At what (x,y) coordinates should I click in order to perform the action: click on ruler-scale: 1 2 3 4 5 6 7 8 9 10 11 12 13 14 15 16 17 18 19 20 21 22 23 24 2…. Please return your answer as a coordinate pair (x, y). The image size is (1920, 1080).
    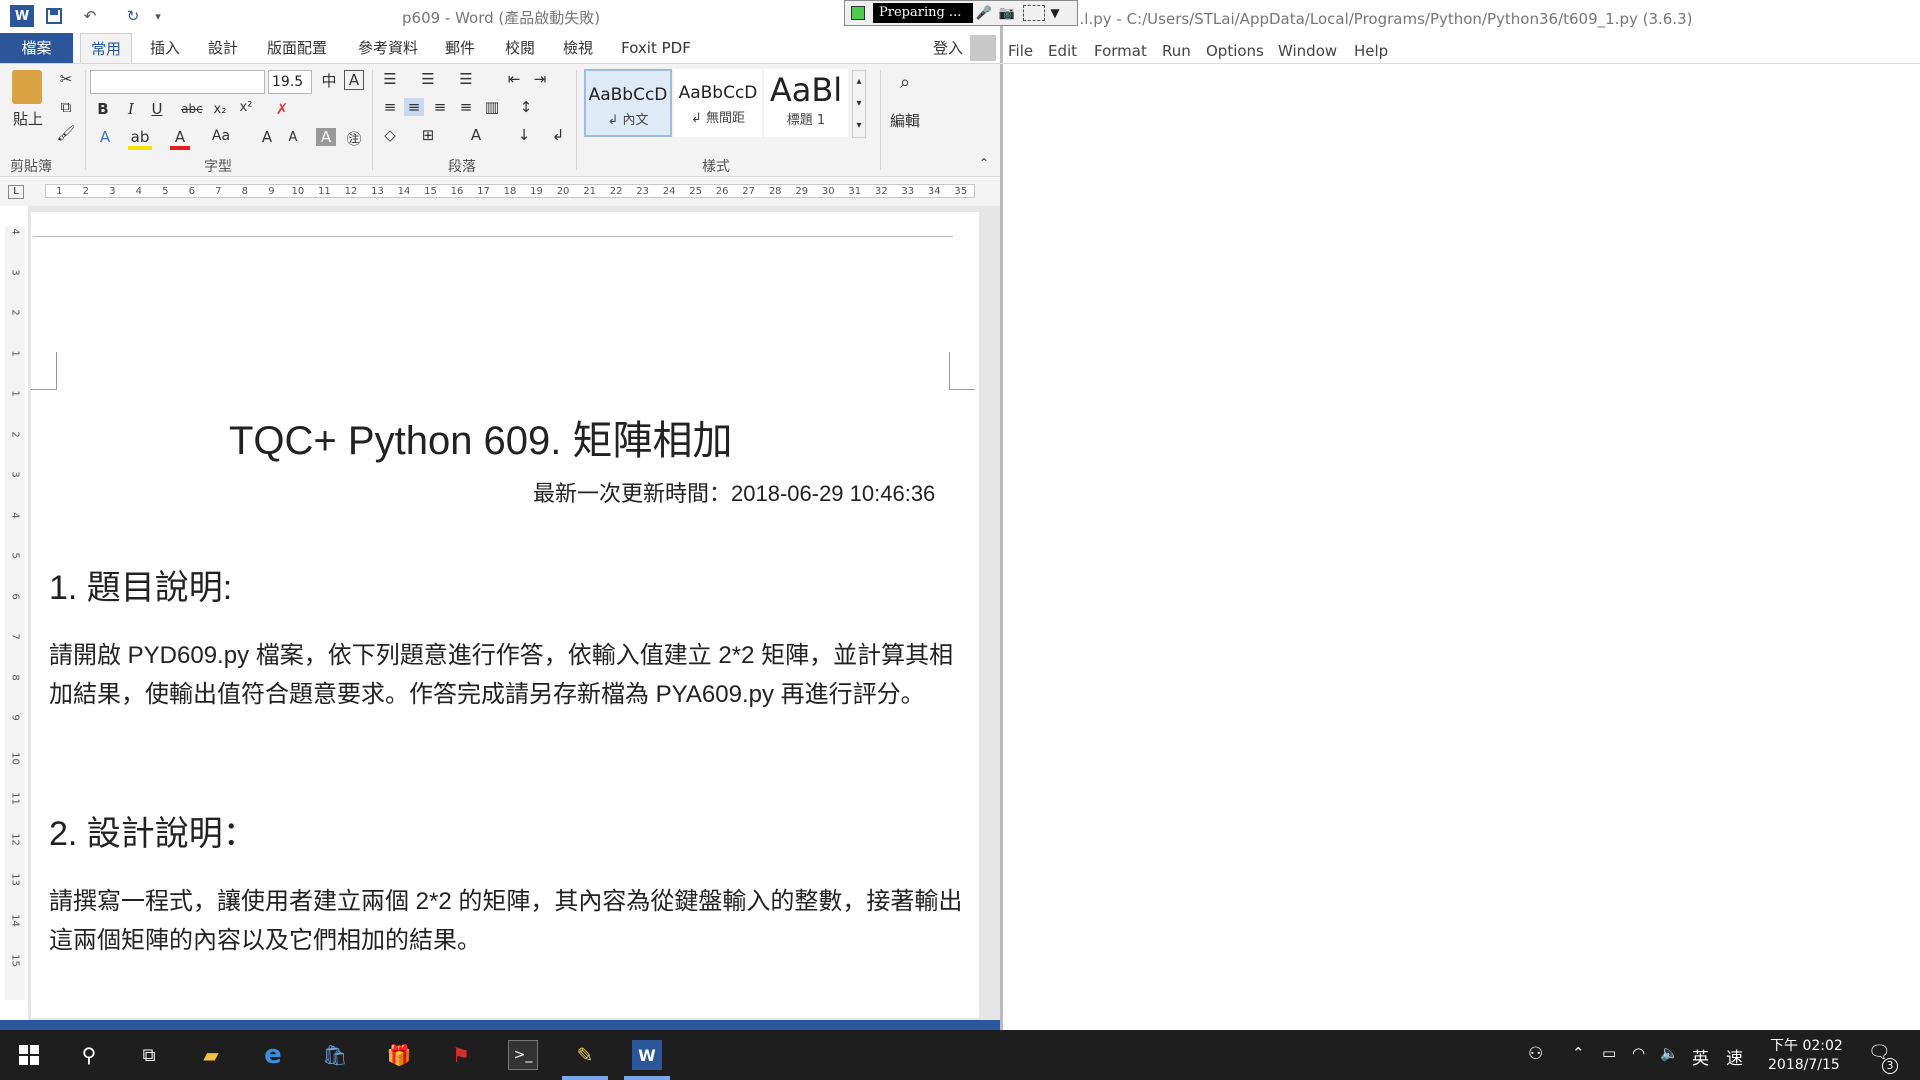
    Looking at the image, I should click on (510, 191).